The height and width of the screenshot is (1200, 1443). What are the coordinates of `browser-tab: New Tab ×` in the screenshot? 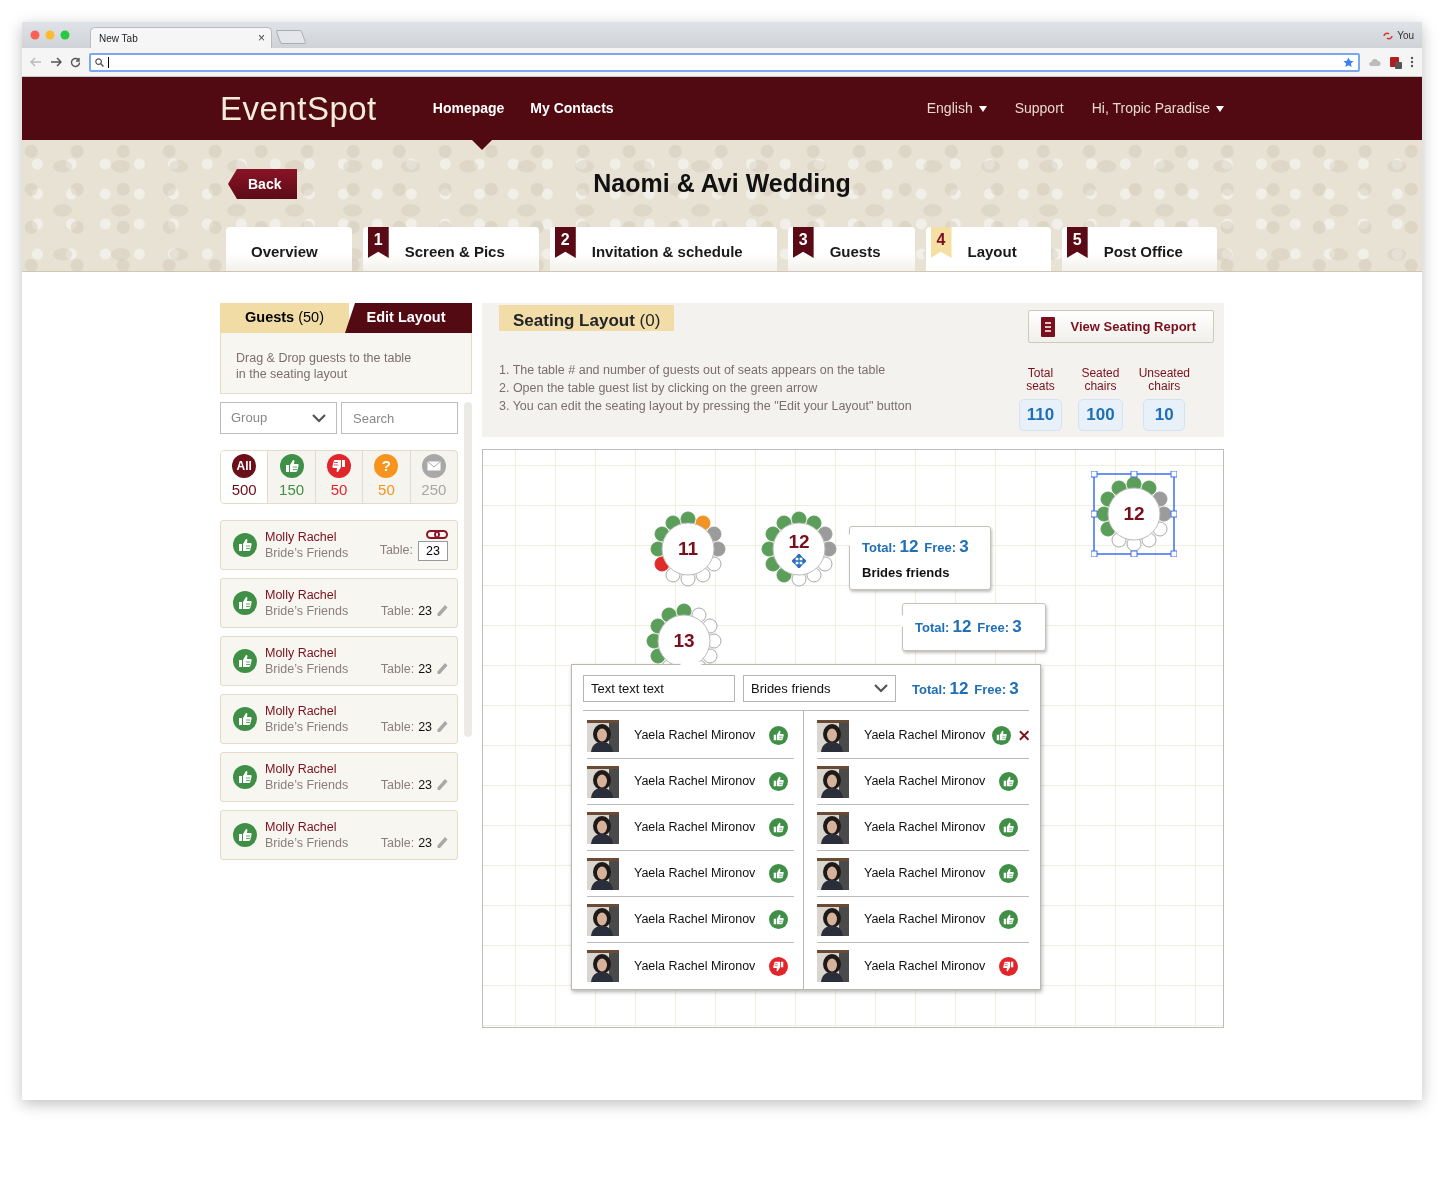 It's located at (181, 37).